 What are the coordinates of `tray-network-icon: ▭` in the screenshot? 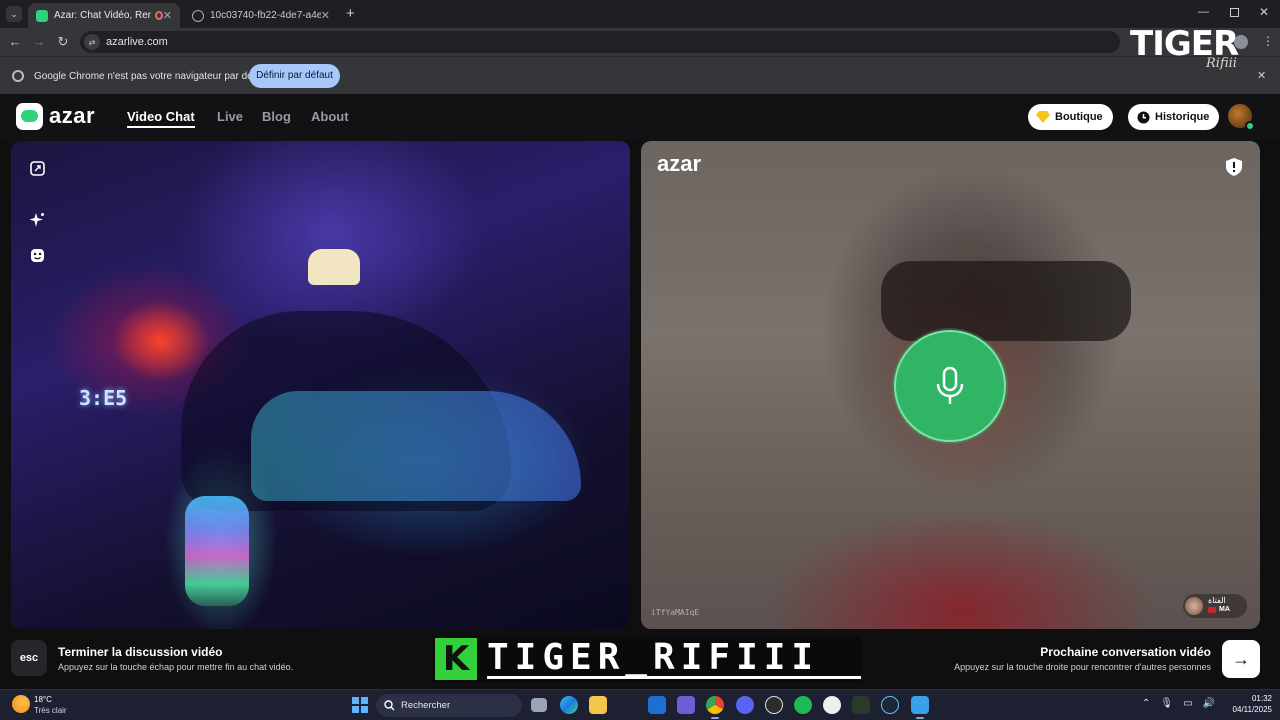 It's located at (1187, 703).